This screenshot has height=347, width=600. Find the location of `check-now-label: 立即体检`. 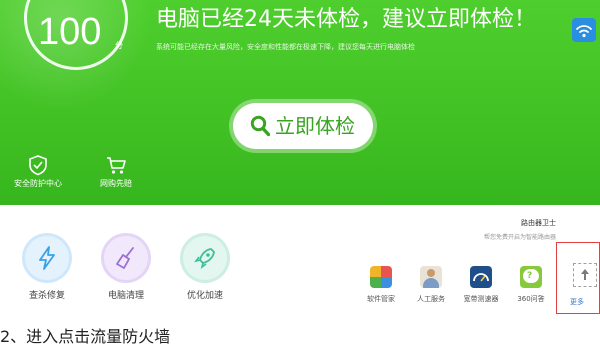

check-now-label: 立即体检 is located at coordinates (315, 126).